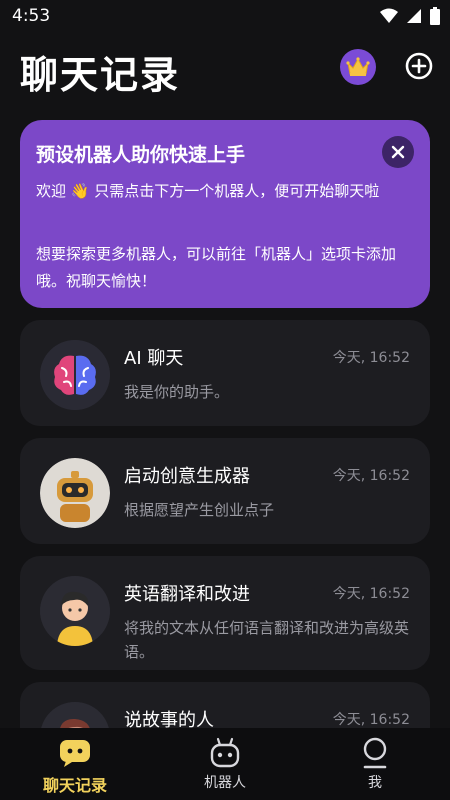  Describe the element at coordinates (208, 191) in the screenshot. I see `banner-welcome-text: 欢迎 👋 只需点击下方一个机器人，便可开始聊天啦` at that location.